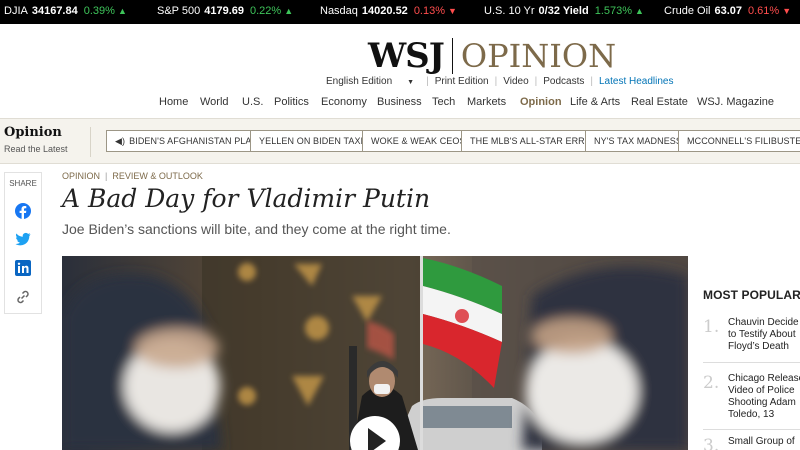  What do you see at coordinates (739, 141) in the screenshot?
I see `topic-pill: MCCONNELL'S FILIBUSTER WA` at bounding box center [739, 141].